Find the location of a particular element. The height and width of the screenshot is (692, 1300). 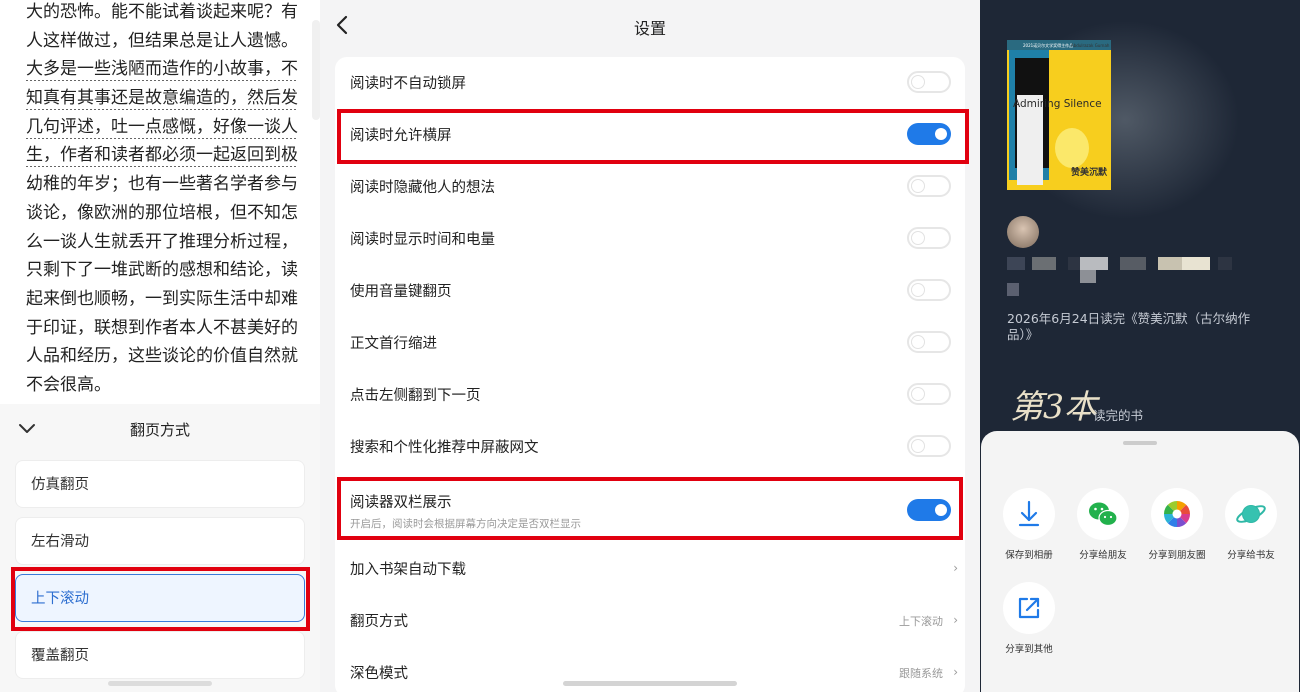

external-share-icon is located at coordinates (1029, 608).